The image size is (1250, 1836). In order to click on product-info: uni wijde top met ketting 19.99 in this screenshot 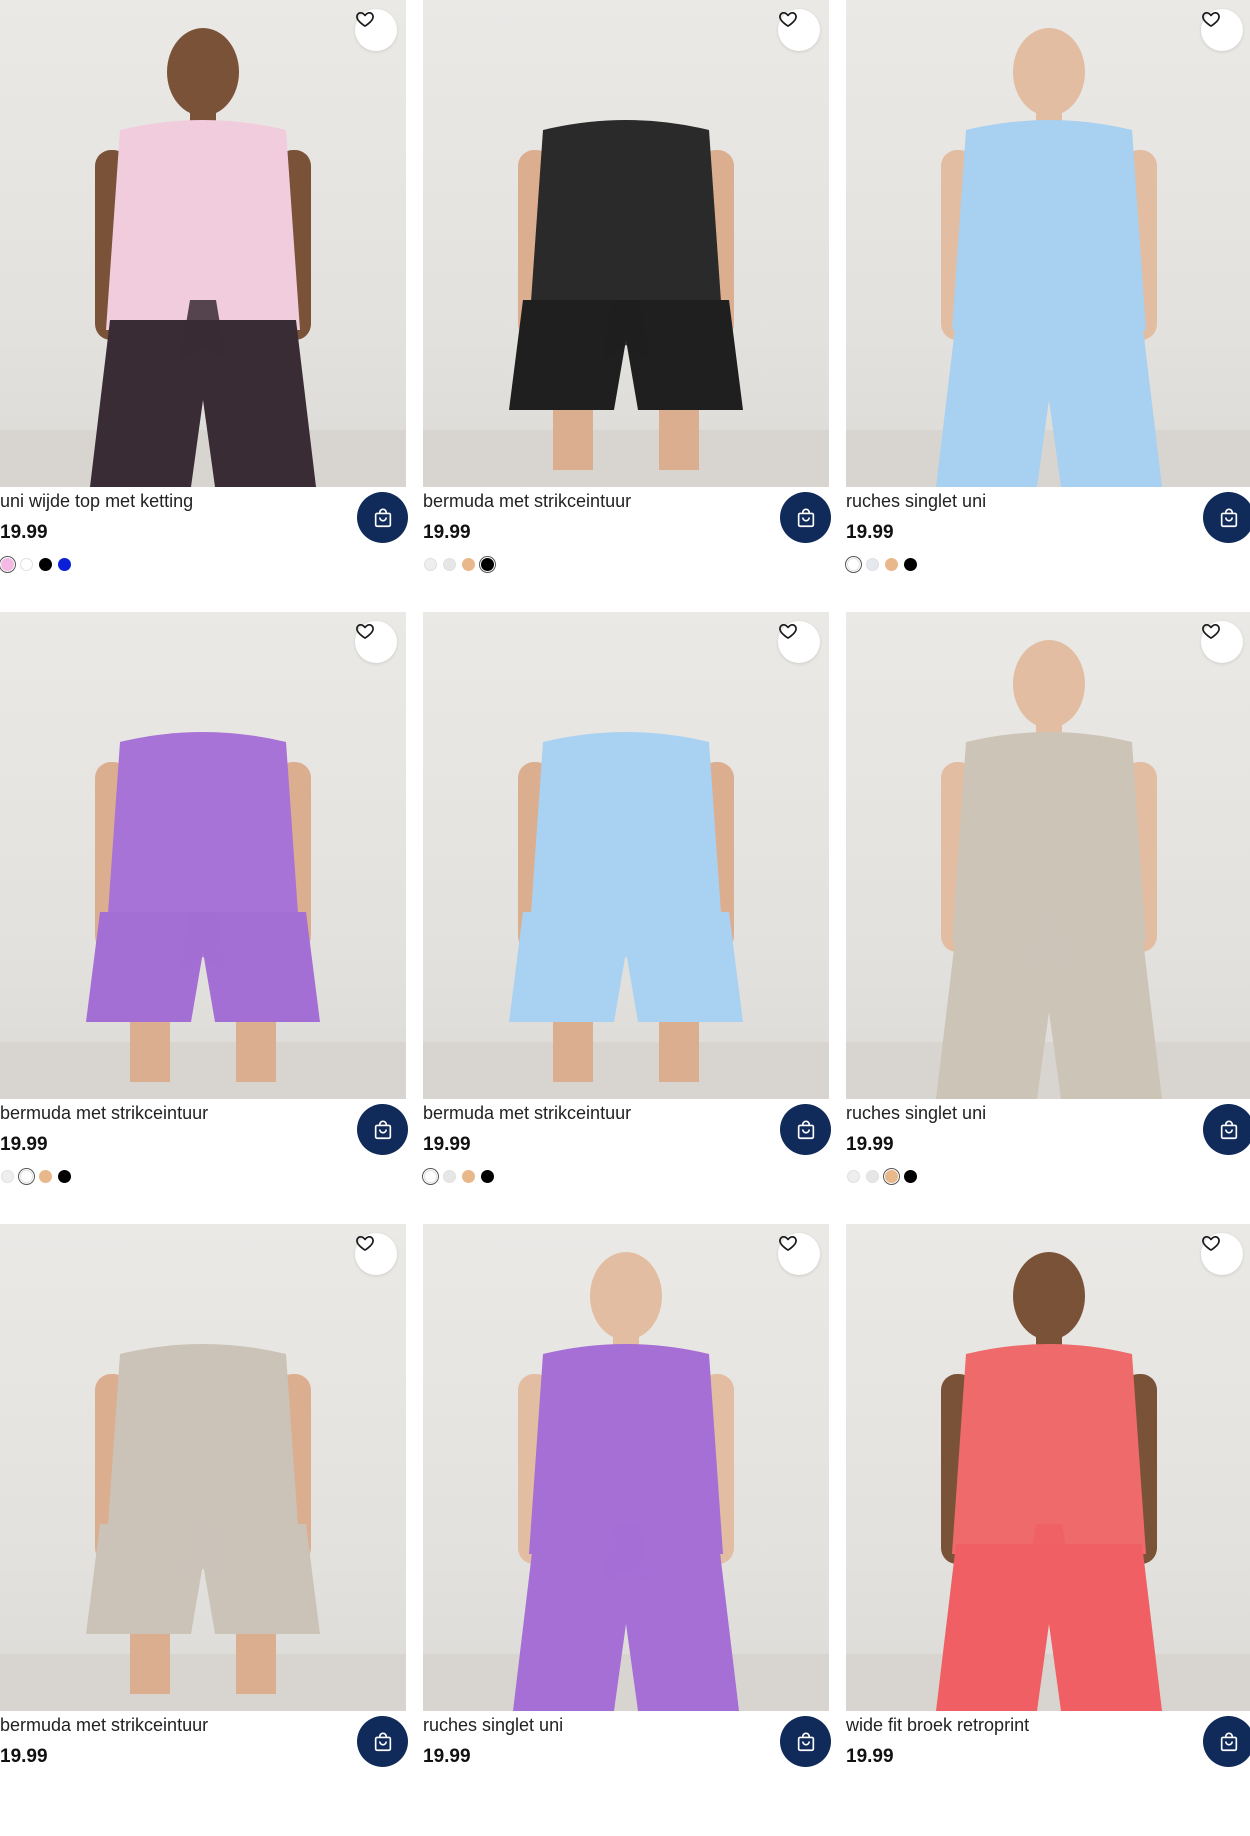, I will do `click(204, 549)`.